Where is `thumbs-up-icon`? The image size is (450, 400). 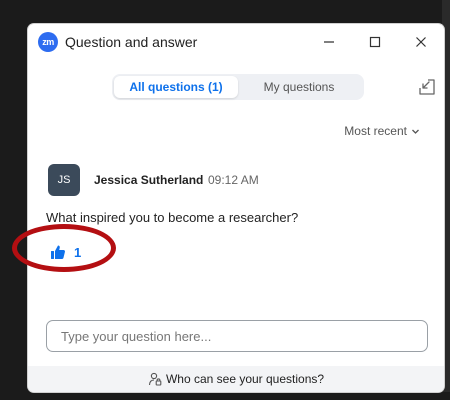 thumbs-up-icon is located at coordinates (58, 252).